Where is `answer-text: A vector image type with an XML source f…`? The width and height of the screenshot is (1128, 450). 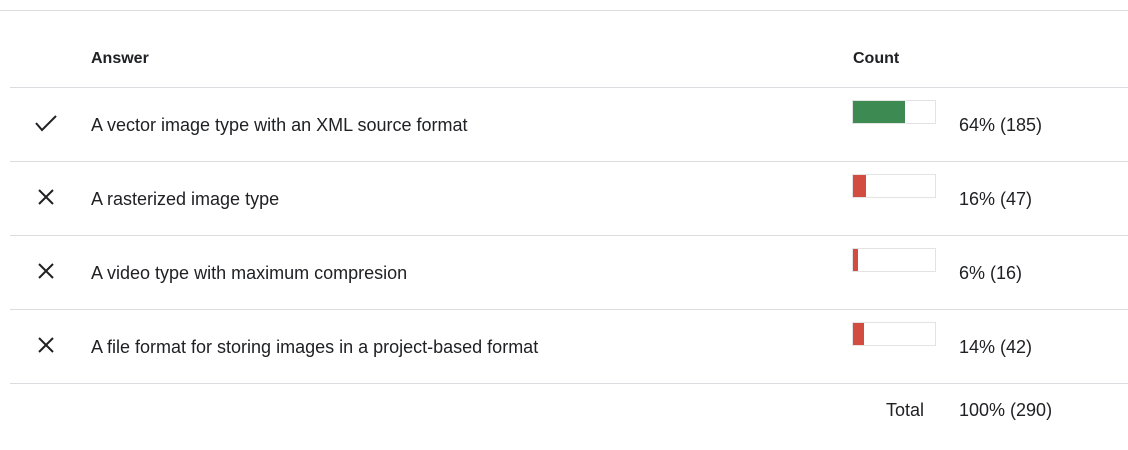
answer-text: A vector image type with an XML source f… is located at coordinates (279, 125).